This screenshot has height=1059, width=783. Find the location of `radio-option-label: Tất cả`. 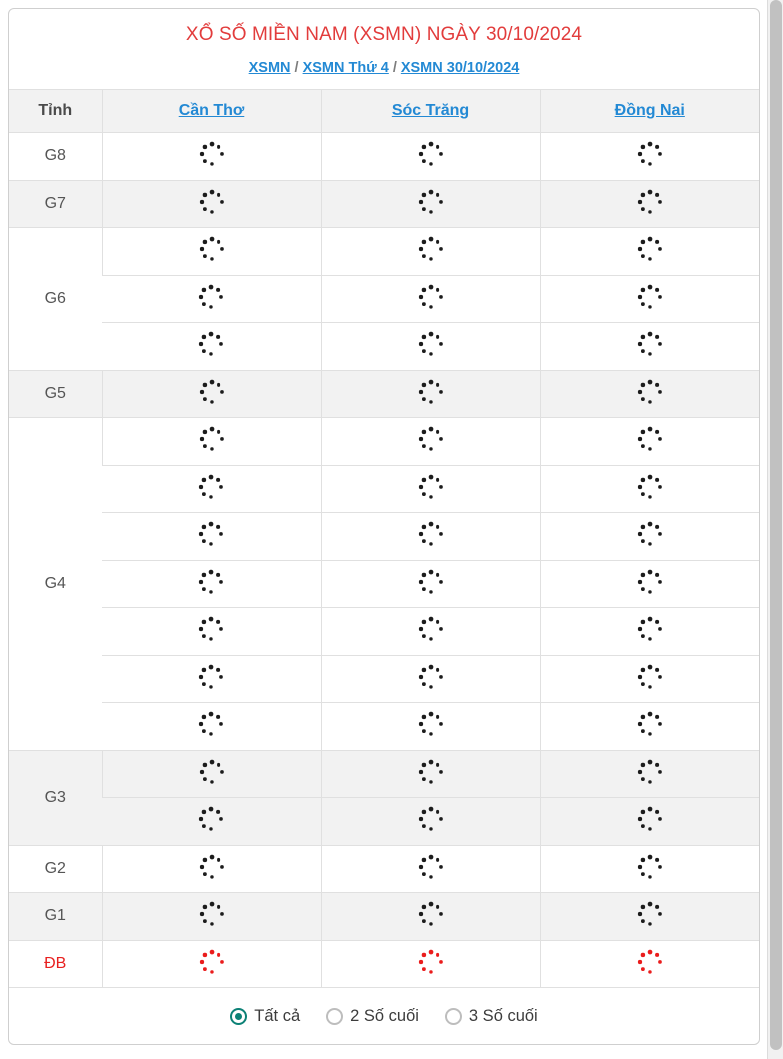

radio-option-label: Tất cả is located at coordinates (277, 1015).